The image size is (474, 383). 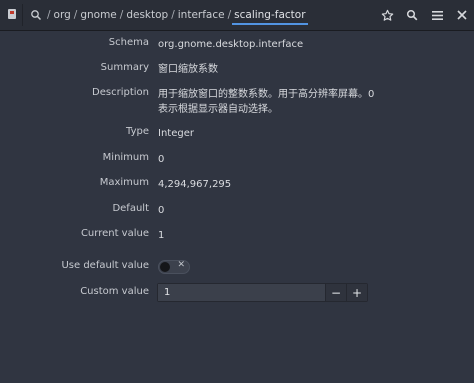 I want to click on use-default-switch: ✕, so click(x=174, y=267).